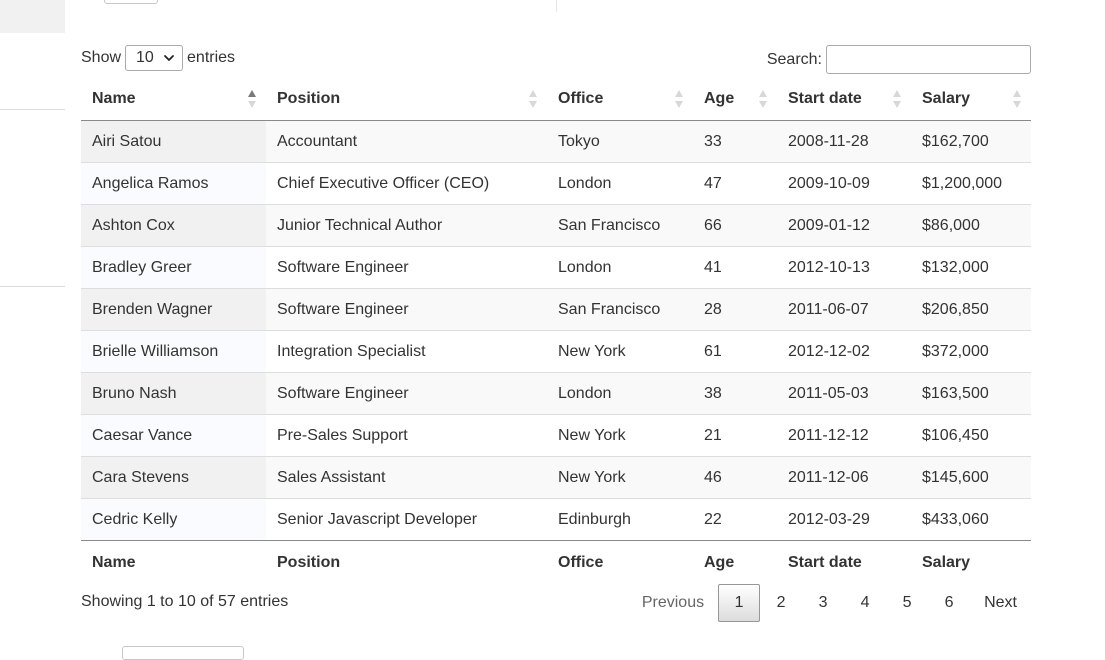 Image resolution: width=1105 pixels, height=660 pixels. Describe the element at coordinates (946, 98) in the screenshot. I see `column-header-label: Salary` at that location.